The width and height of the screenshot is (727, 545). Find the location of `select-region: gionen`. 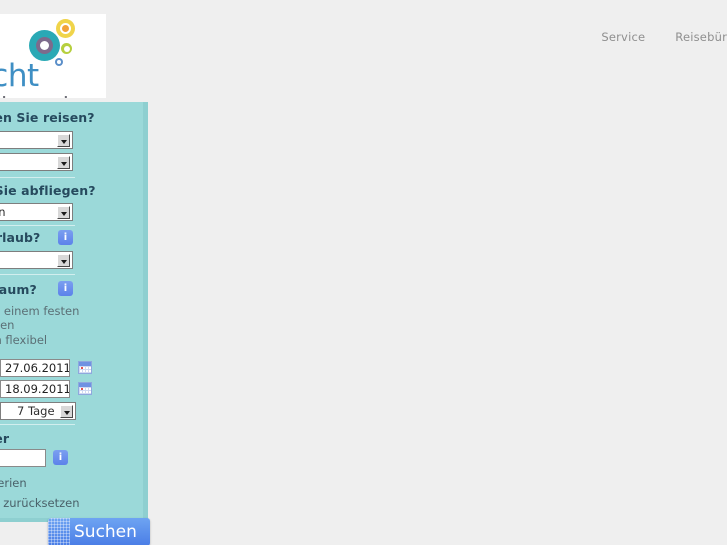

select-region: gionen is located at coordinates (36, 162).